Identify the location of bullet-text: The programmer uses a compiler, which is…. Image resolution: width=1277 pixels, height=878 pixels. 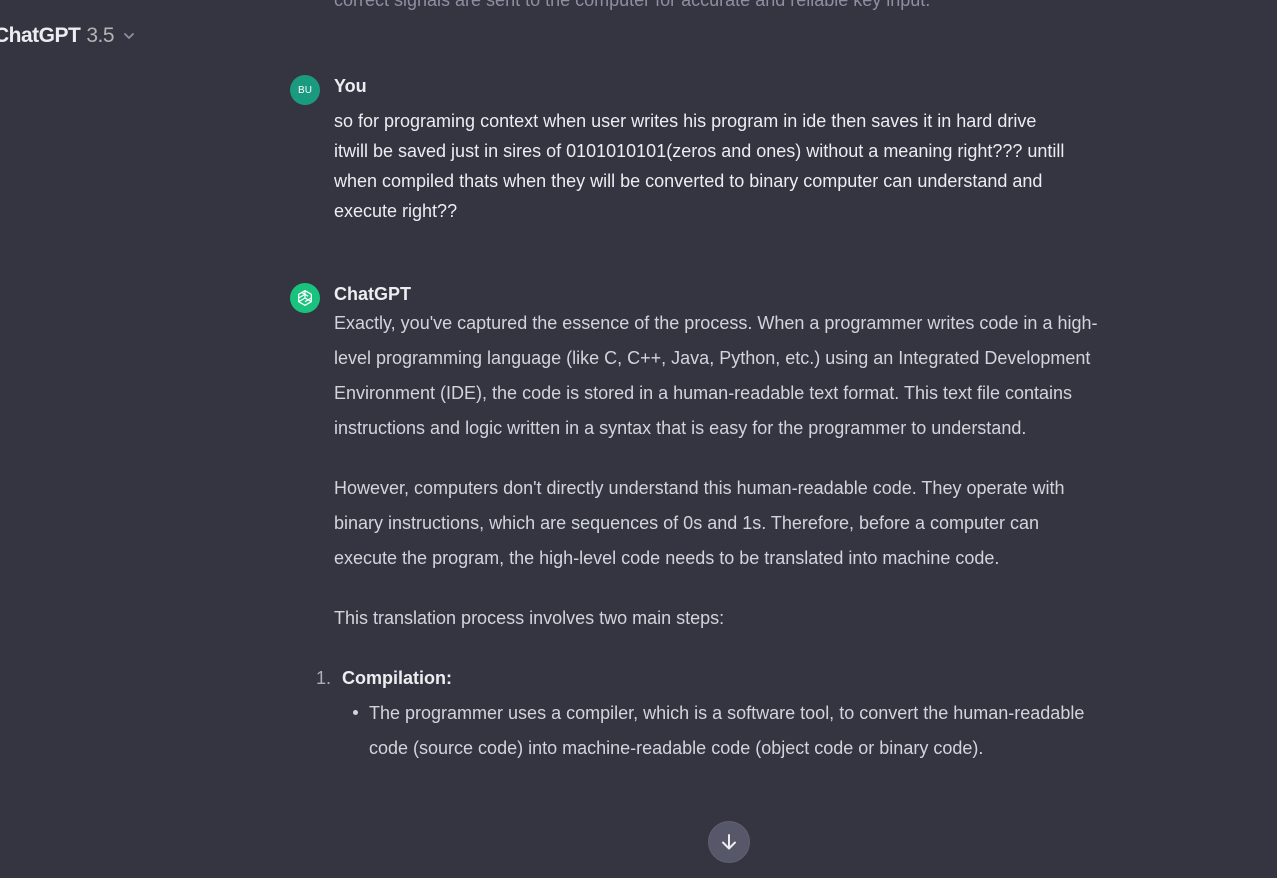
(727, 730).